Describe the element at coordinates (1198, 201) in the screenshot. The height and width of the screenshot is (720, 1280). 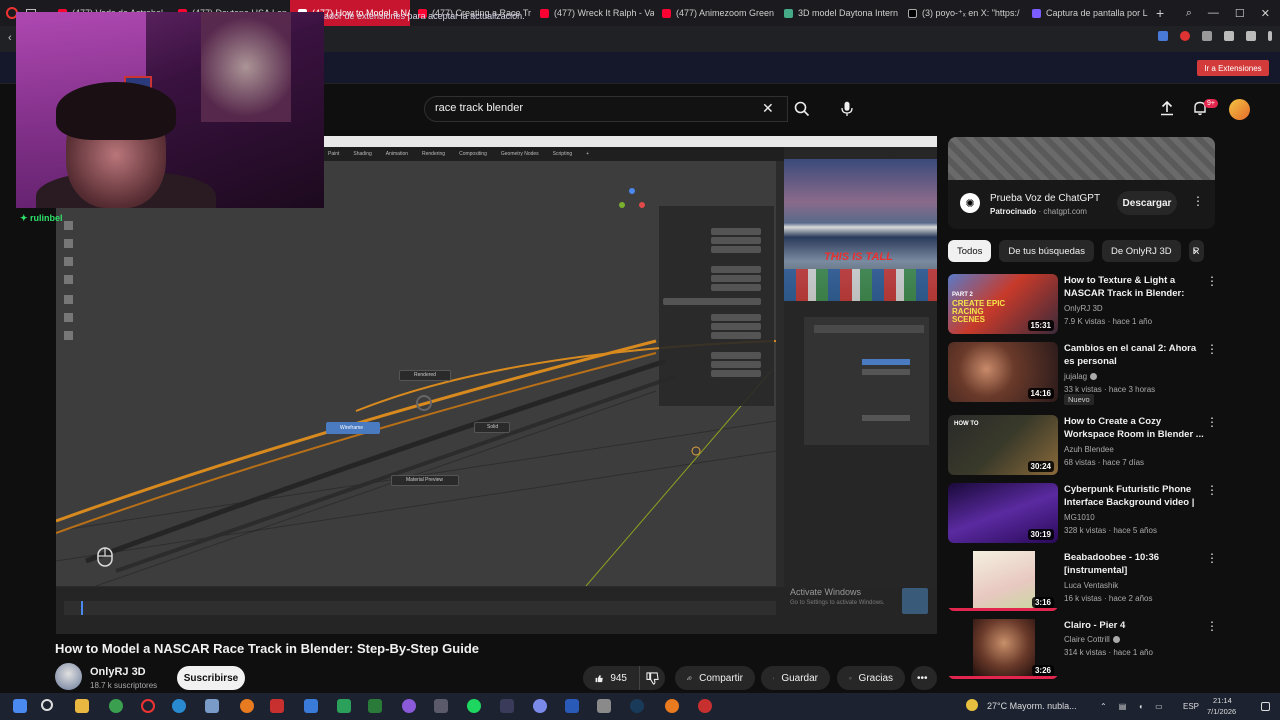
I see `ad-more-icon: ⋮` at that location.